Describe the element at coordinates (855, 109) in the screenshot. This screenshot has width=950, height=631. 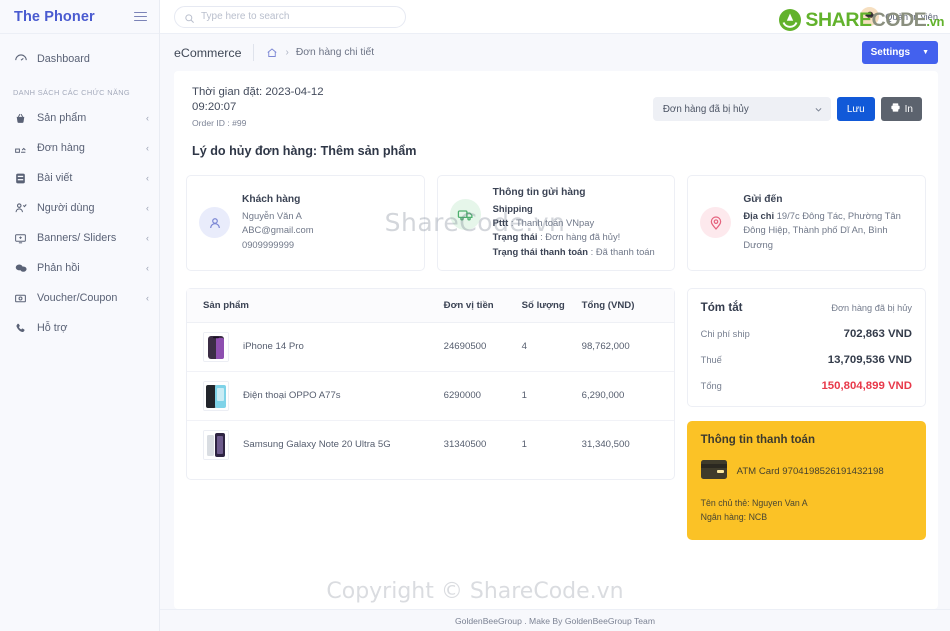
I see `save-button: Lưu` at that location.